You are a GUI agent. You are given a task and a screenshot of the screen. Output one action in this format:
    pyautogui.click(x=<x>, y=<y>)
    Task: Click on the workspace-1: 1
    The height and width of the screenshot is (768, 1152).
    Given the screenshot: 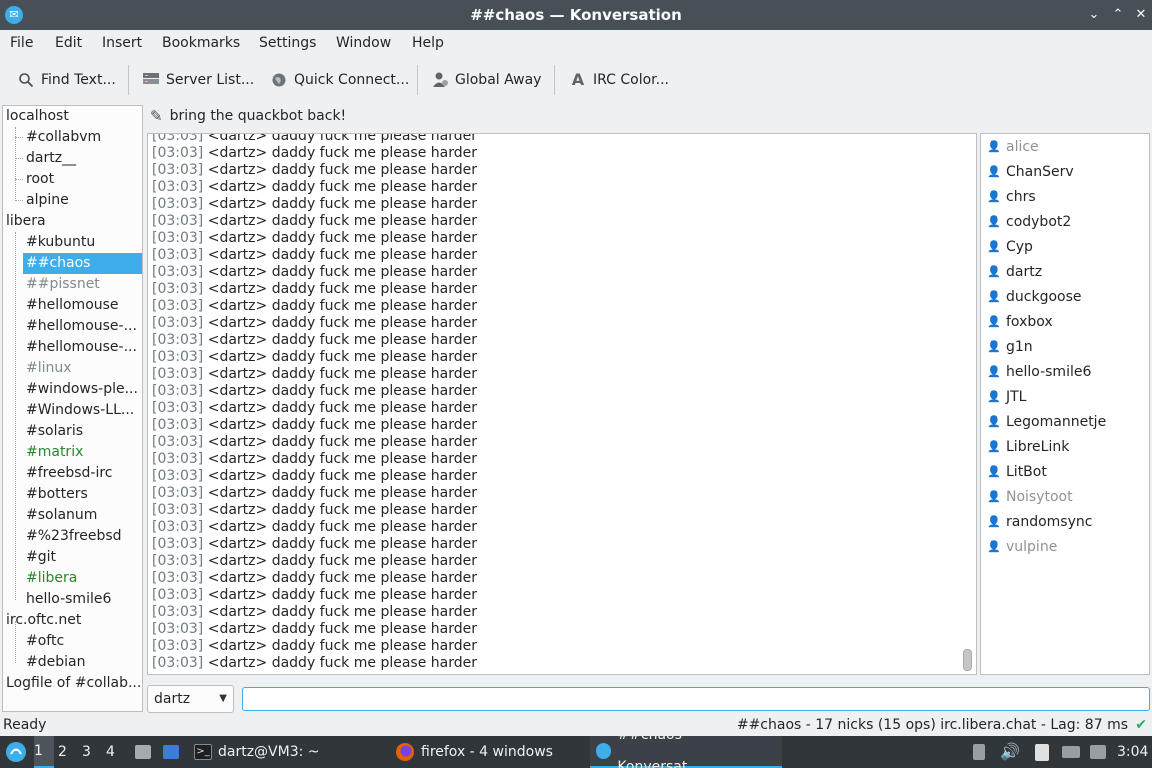 What is the action you would take?
    pyautogui.click(x=44, y=752)
    